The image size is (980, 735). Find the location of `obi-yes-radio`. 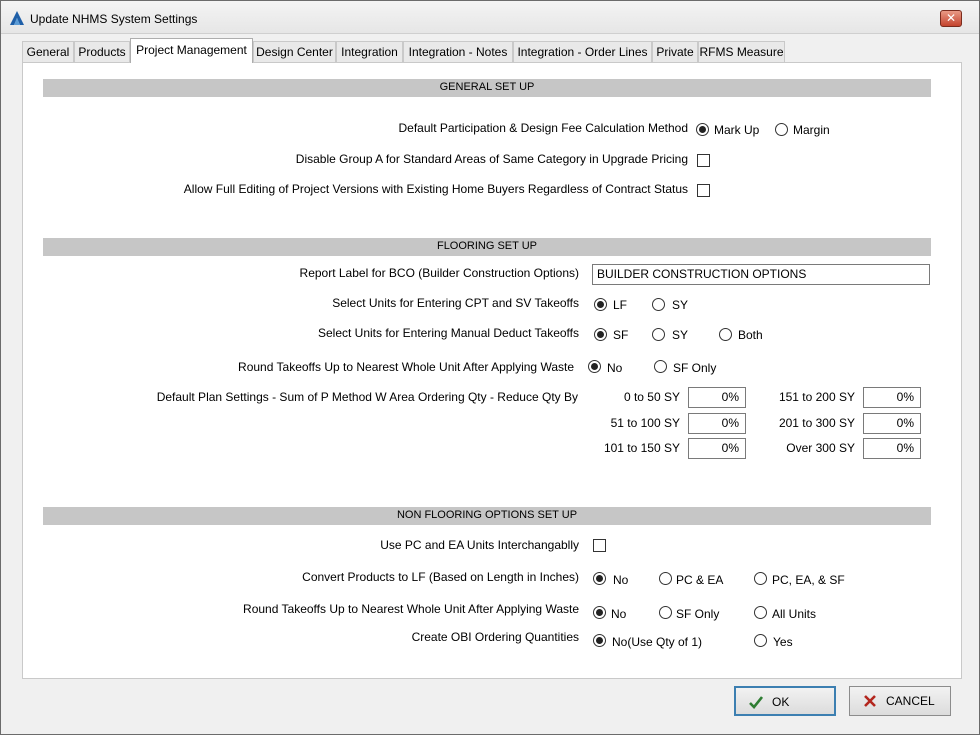

obi-yes-radio is located at coordinates (760, 640).